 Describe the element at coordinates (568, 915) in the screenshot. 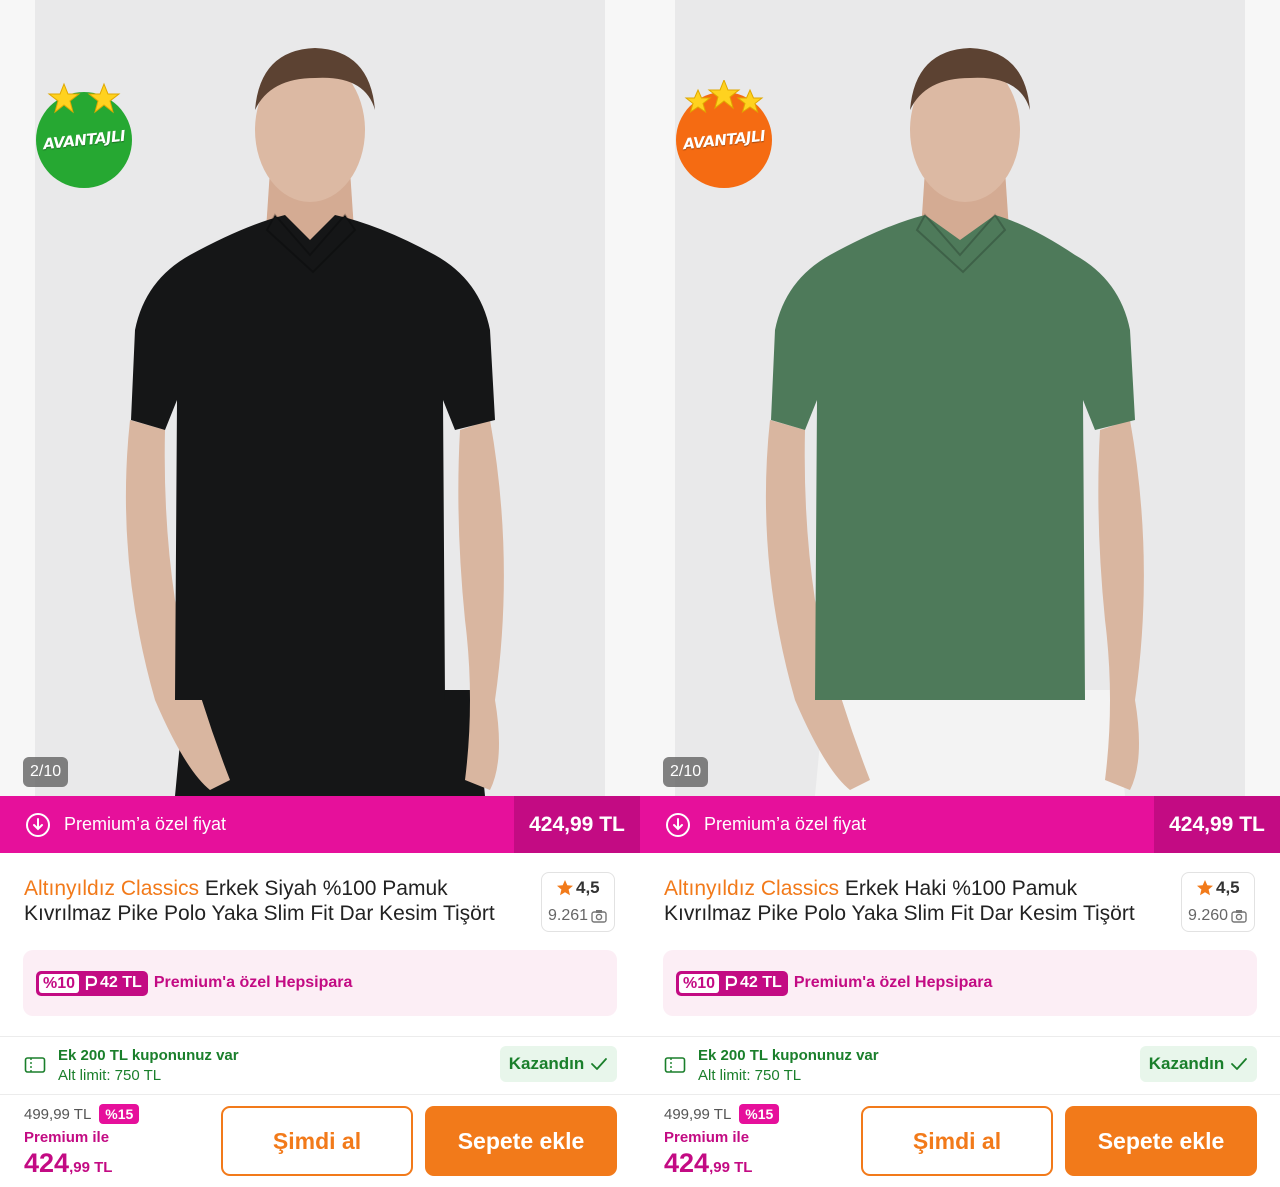

I see `review-count: 9.261` at that location.